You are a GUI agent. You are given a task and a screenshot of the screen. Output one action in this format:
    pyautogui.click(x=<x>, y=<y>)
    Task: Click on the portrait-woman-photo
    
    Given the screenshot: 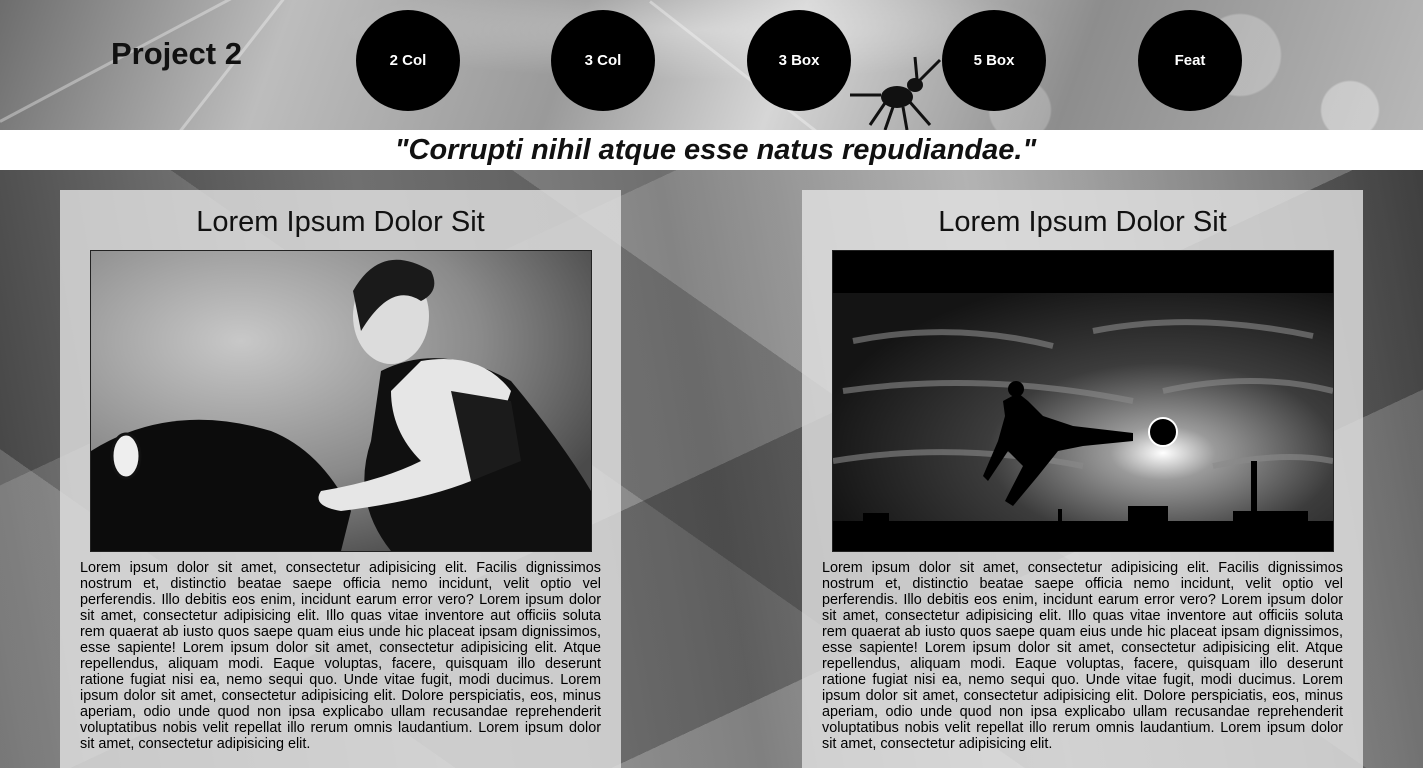 What is the action you would take?
    pyautogui.click(x=341, y=401)
    